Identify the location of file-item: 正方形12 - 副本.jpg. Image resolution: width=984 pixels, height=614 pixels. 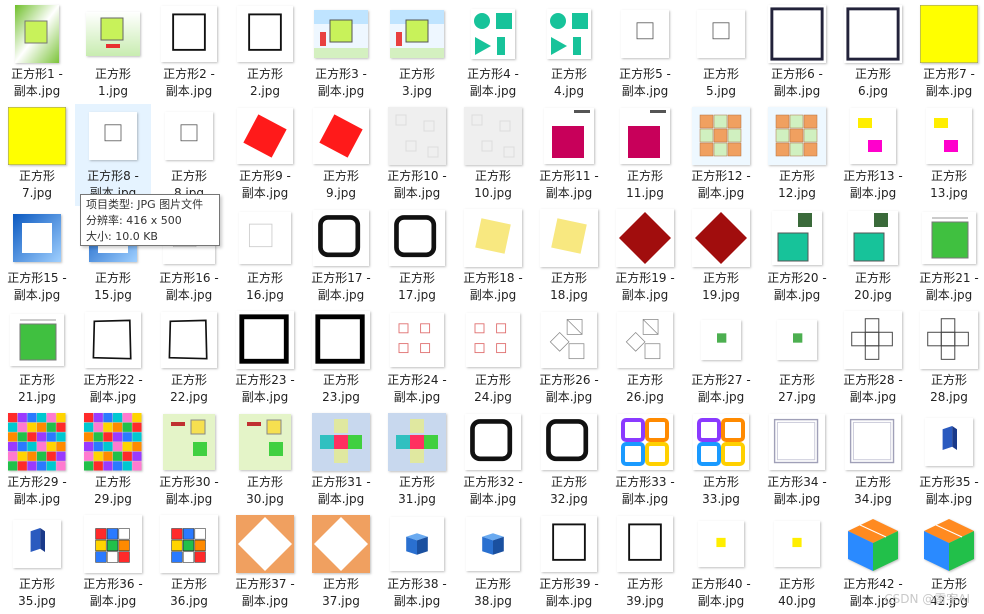
(721, 155).